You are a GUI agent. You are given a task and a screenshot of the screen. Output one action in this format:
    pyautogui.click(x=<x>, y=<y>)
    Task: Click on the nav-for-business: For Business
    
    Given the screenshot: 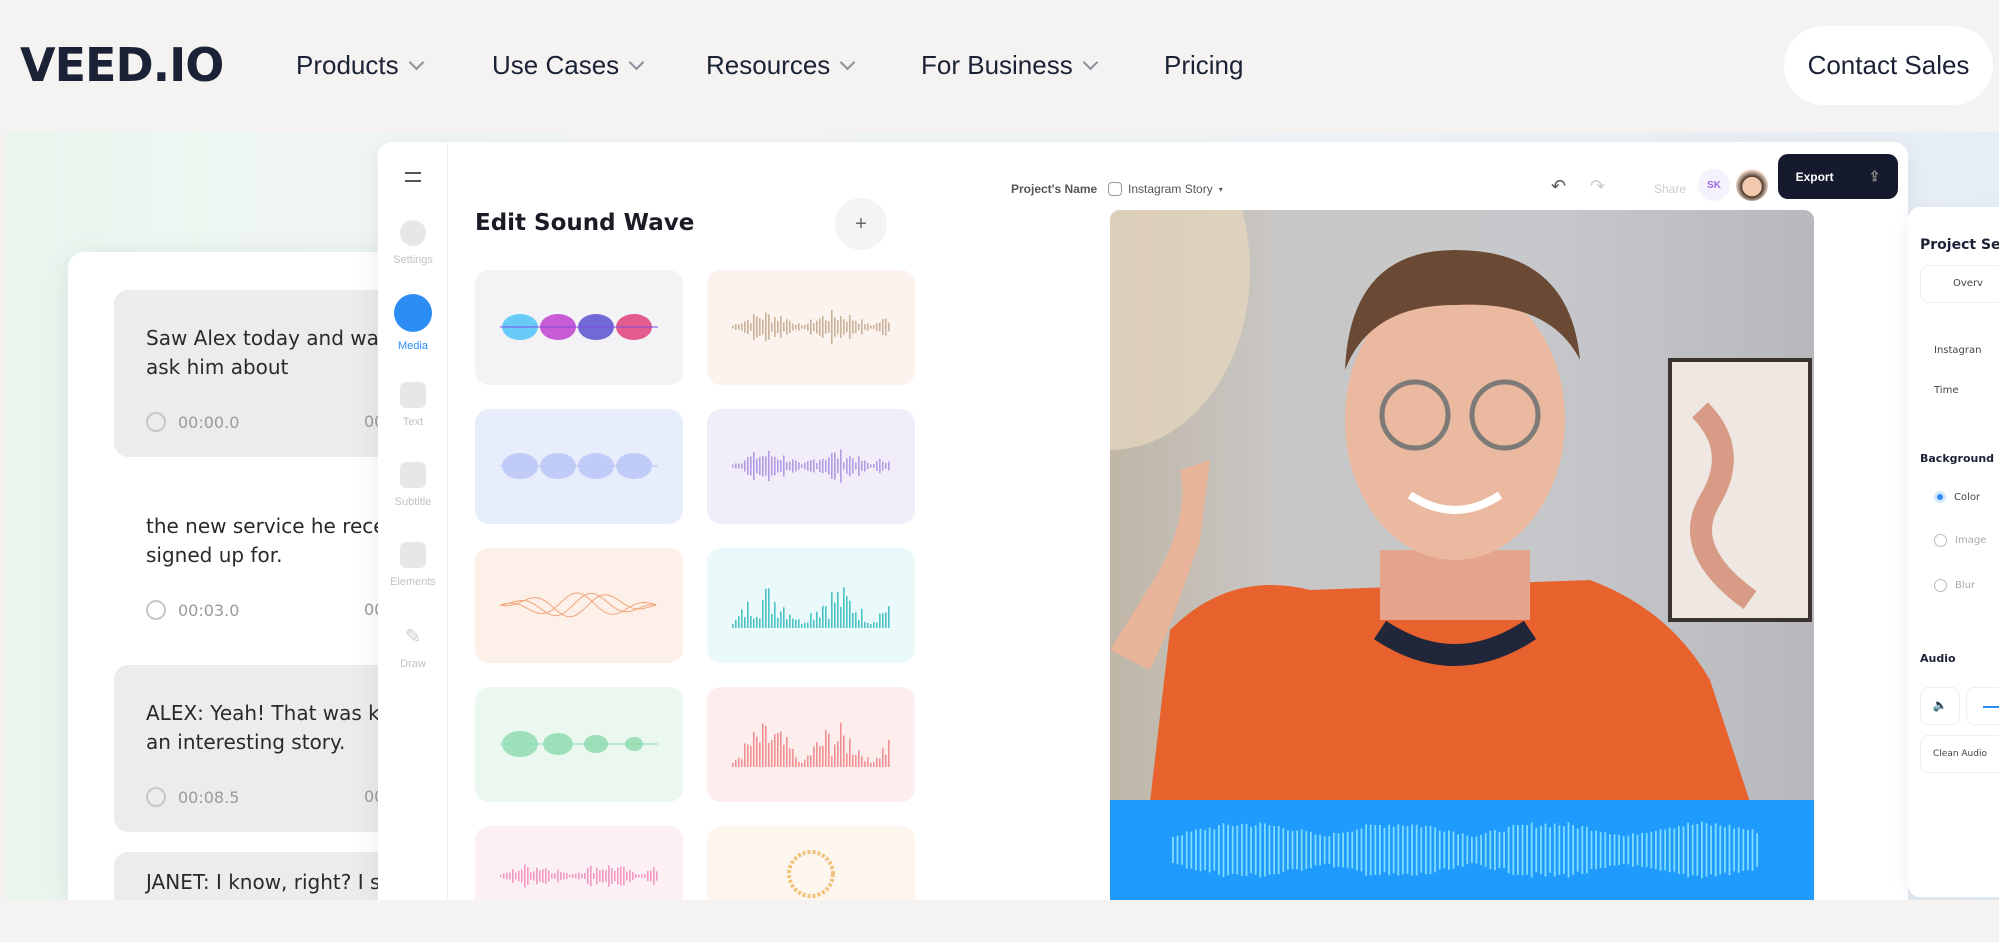 What is the action you would take?
    pyautogui.click(x=1010, y=65)
    